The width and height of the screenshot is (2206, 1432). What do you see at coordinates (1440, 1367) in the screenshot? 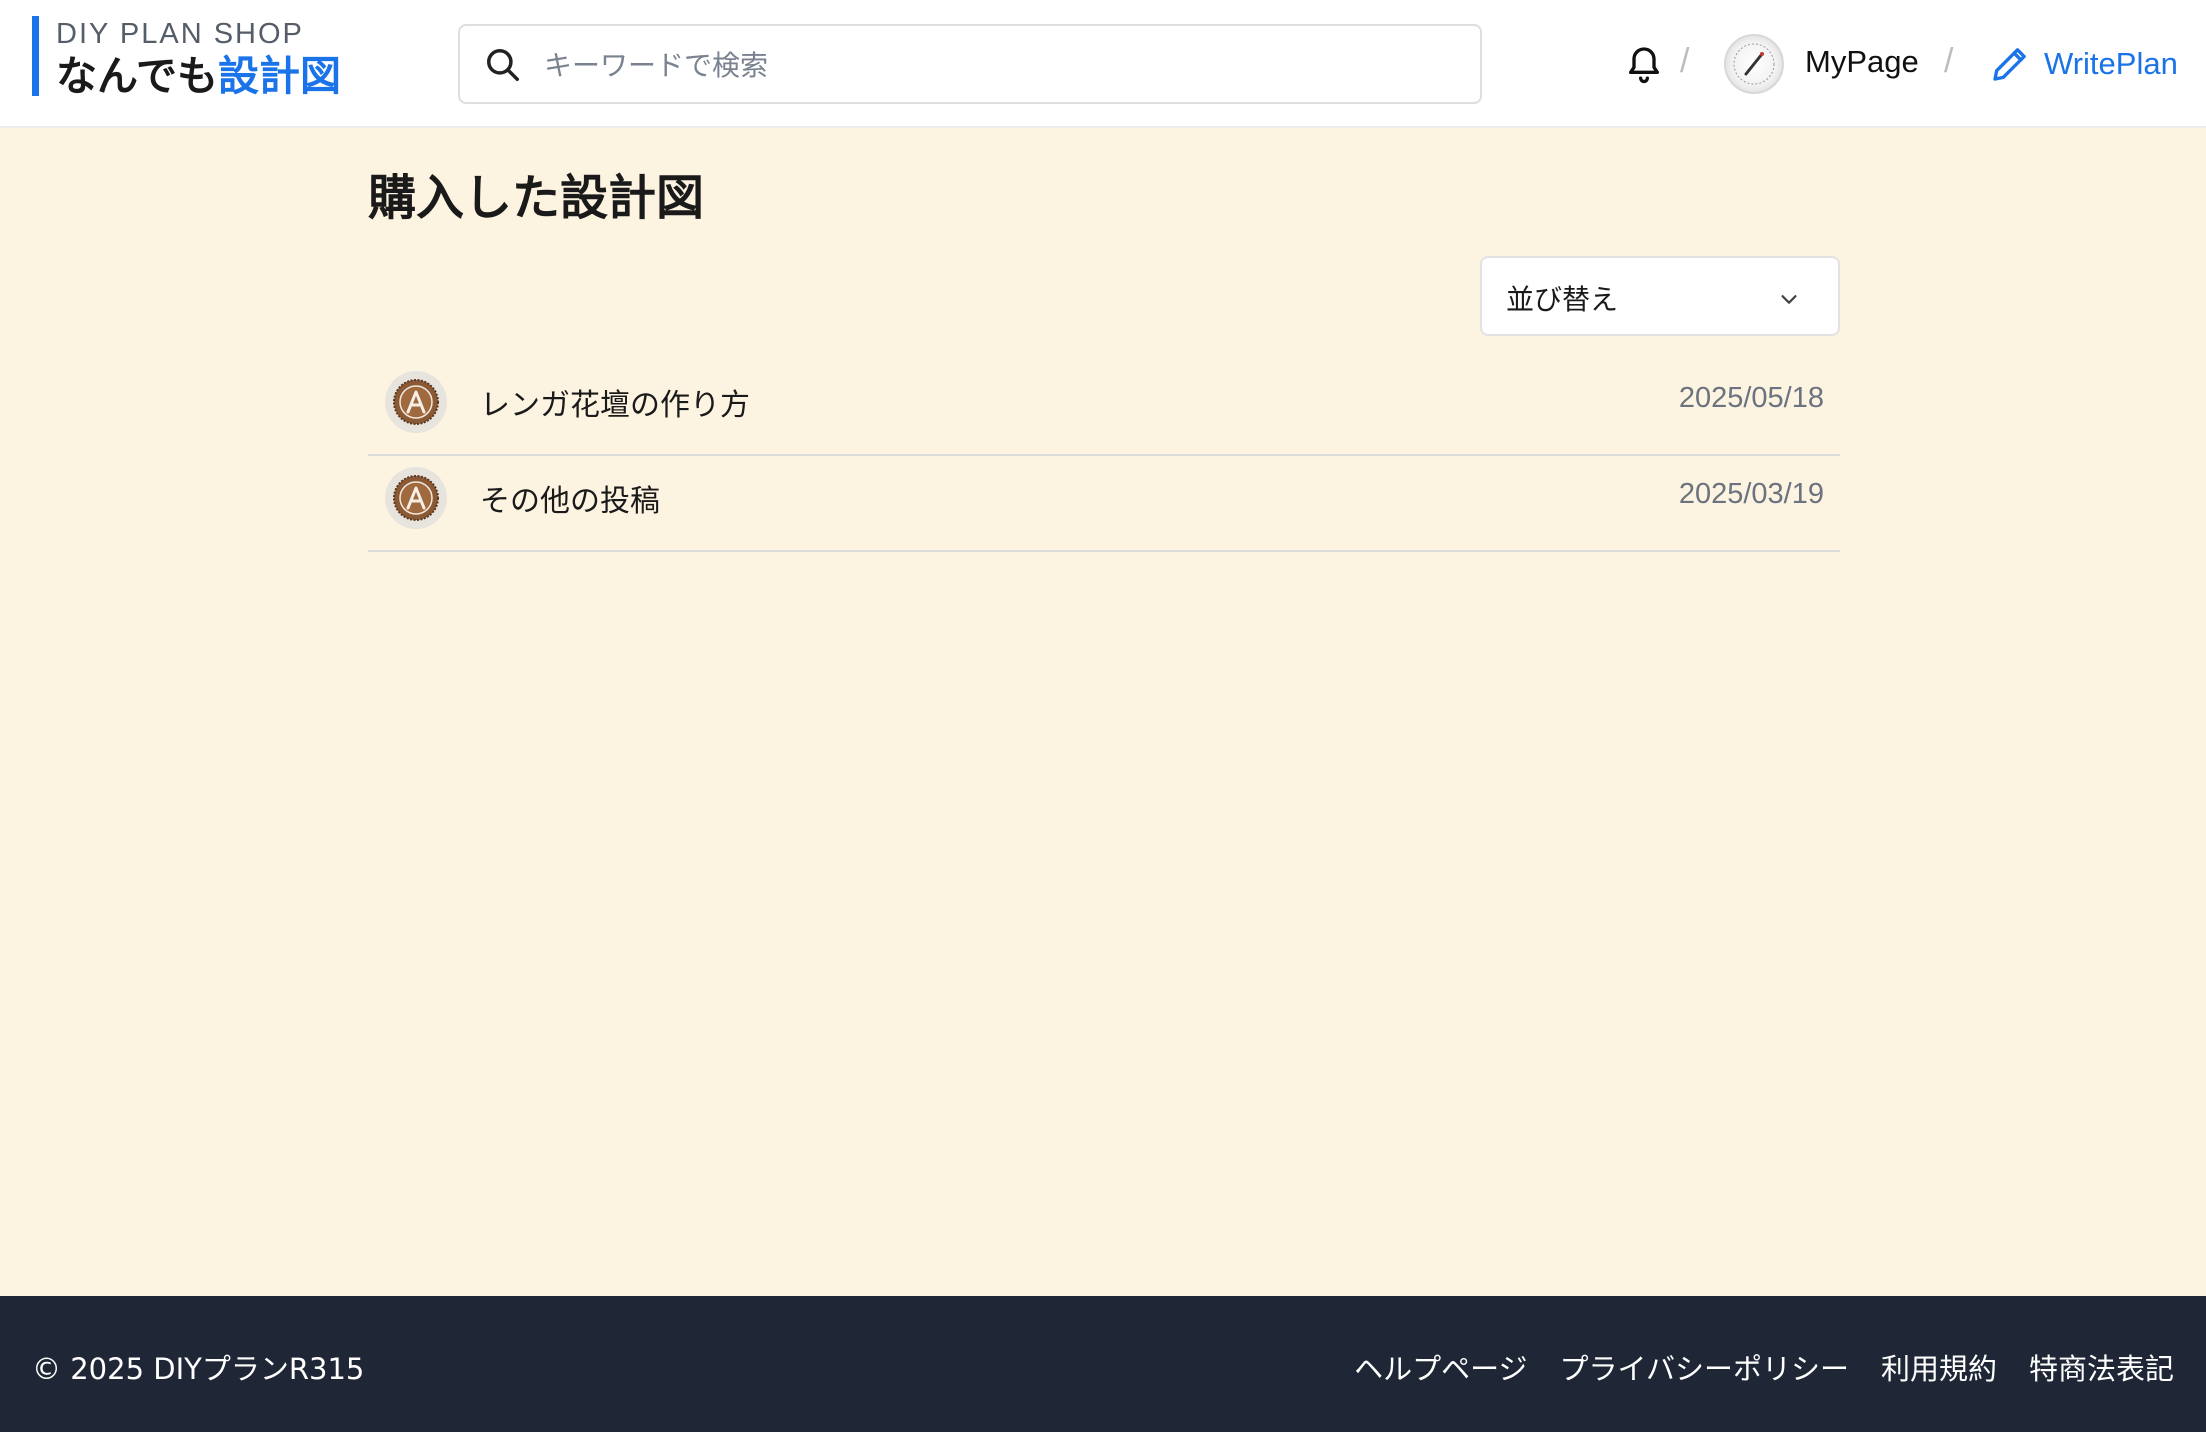
I see `footer-link-help: ヘルプページ` at bounding box center [1440, 1367].